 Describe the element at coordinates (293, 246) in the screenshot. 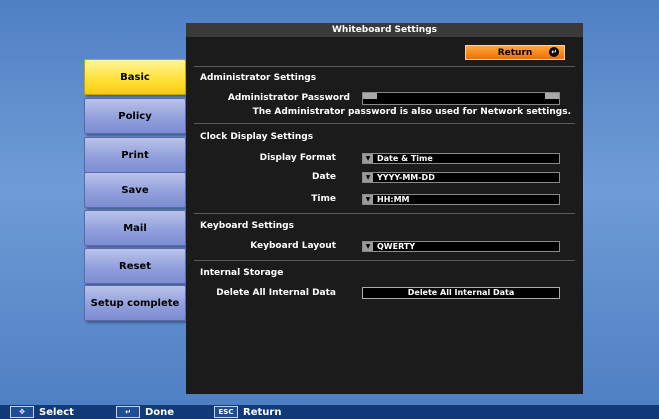

I see `keyboard-layout-label: Keyboard Layout` at that location.